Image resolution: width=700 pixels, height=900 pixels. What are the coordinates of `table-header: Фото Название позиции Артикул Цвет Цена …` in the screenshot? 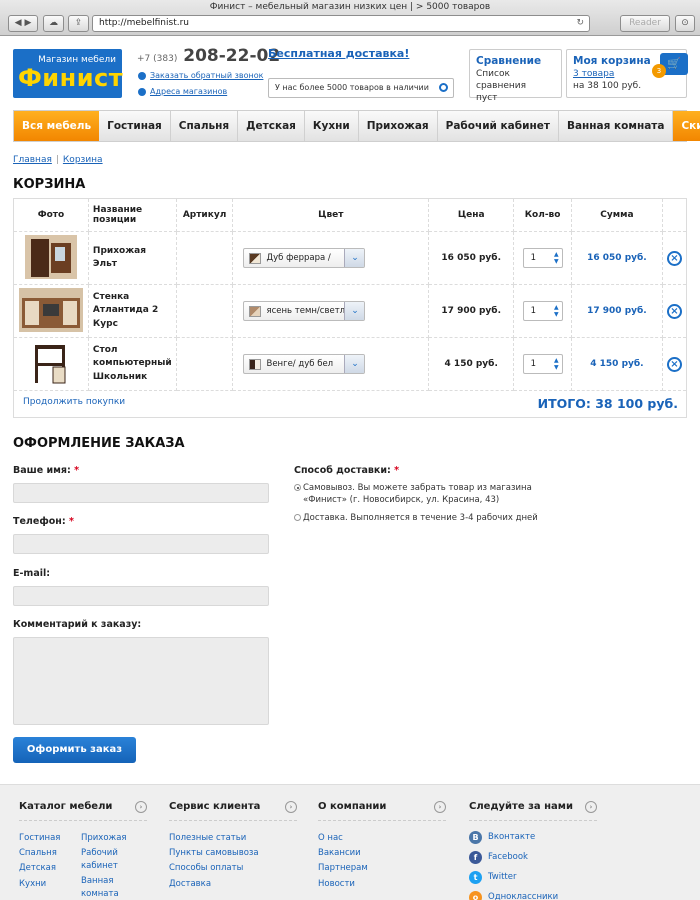 It's located at (350, 215).